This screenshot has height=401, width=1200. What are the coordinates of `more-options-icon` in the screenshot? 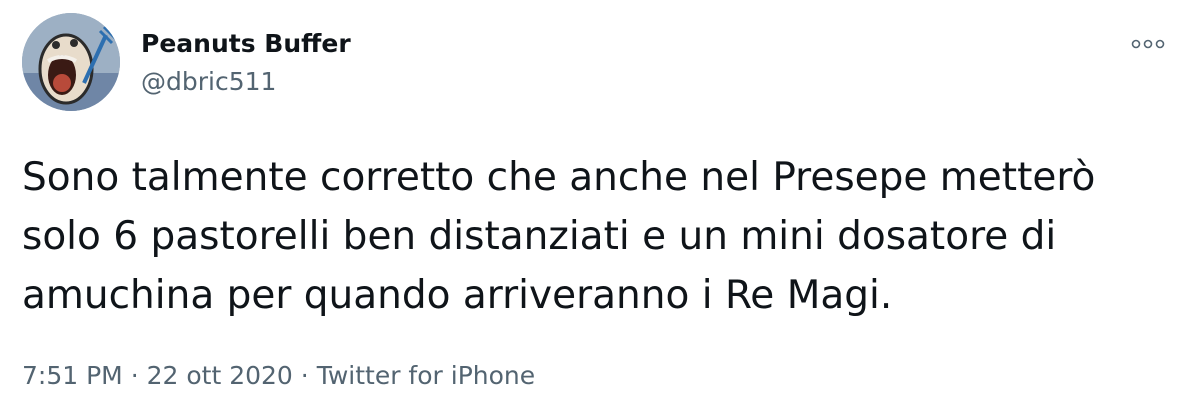 It's located at (1148, 44).